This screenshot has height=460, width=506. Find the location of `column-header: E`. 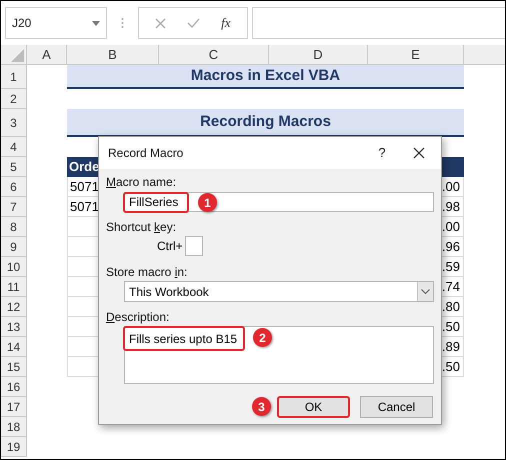

column-header: E is located at coordinates (416, 54).